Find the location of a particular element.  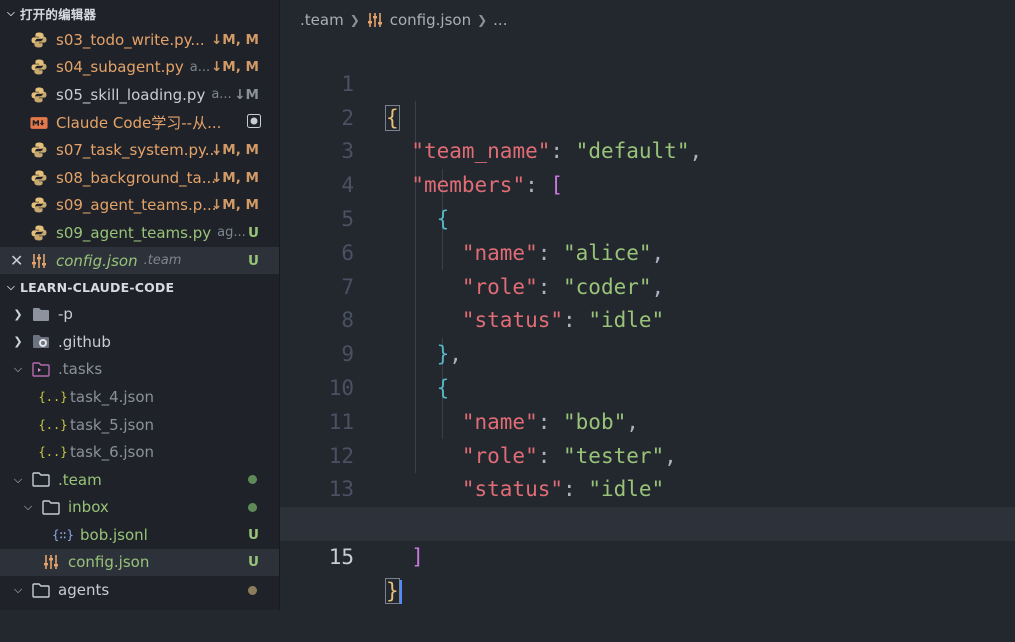

bracket-token: } is located at coordinates (392, 590).